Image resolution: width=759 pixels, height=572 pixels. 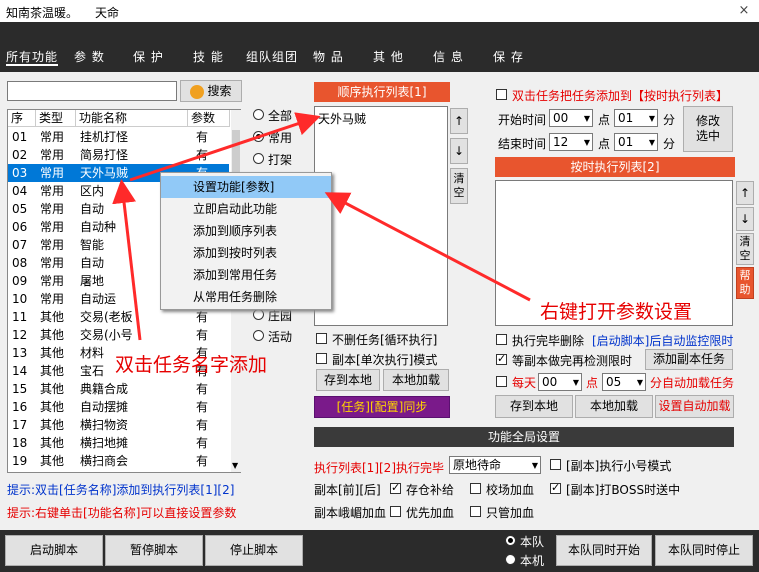 I want to click on annotation-double-click: 双击任务名字添加, so click(x=191, y=365).